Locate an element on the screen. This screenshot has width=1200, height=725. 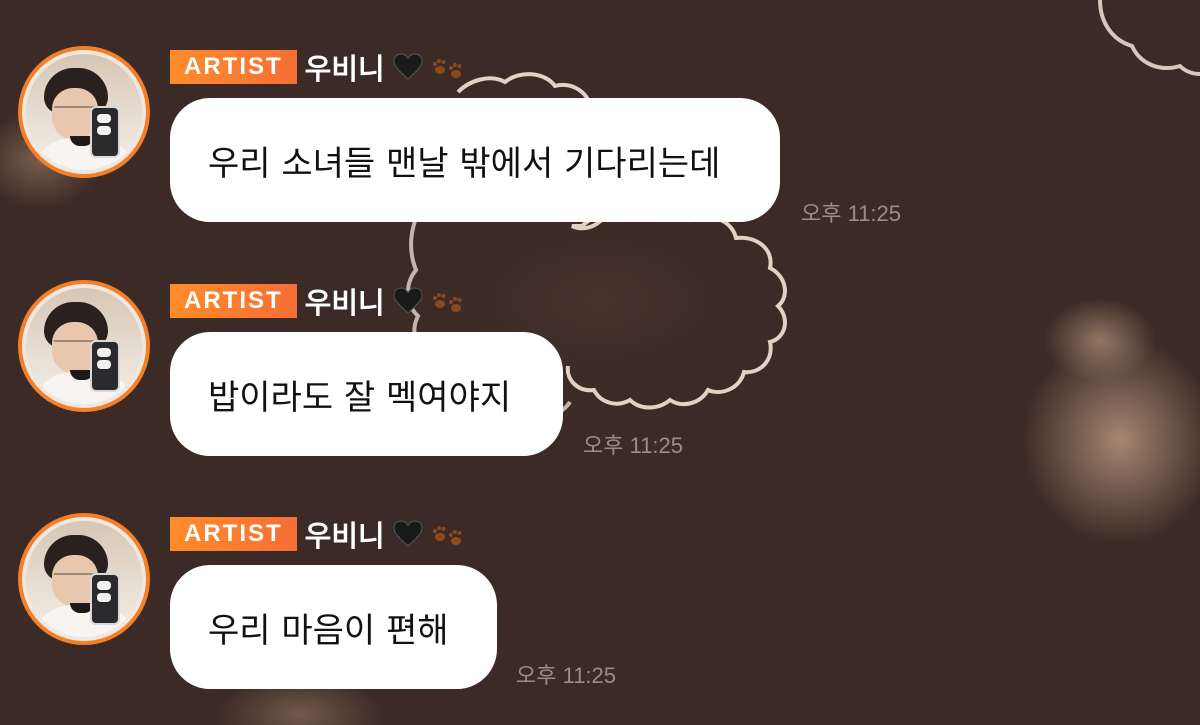
message-bubble: 우리 소녀들 맨날 밖에서 기다리는데 is located at coordinates (475, 160).